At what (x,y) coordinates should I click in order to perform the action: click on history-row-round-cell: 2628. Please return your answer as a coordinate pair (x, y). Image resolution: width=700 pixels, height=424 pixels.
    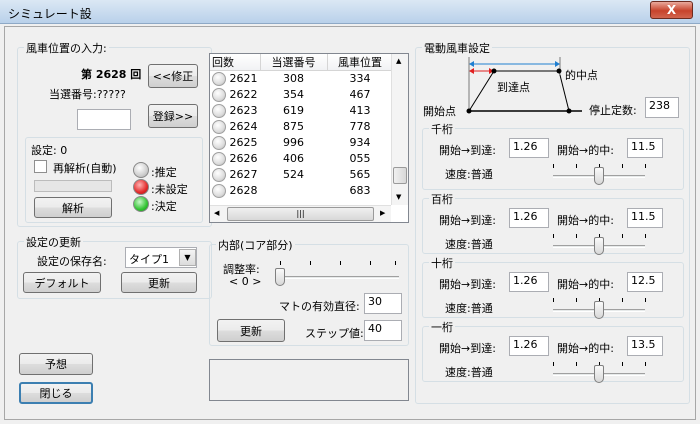
    Looking at the image, I should click on (235, 191).